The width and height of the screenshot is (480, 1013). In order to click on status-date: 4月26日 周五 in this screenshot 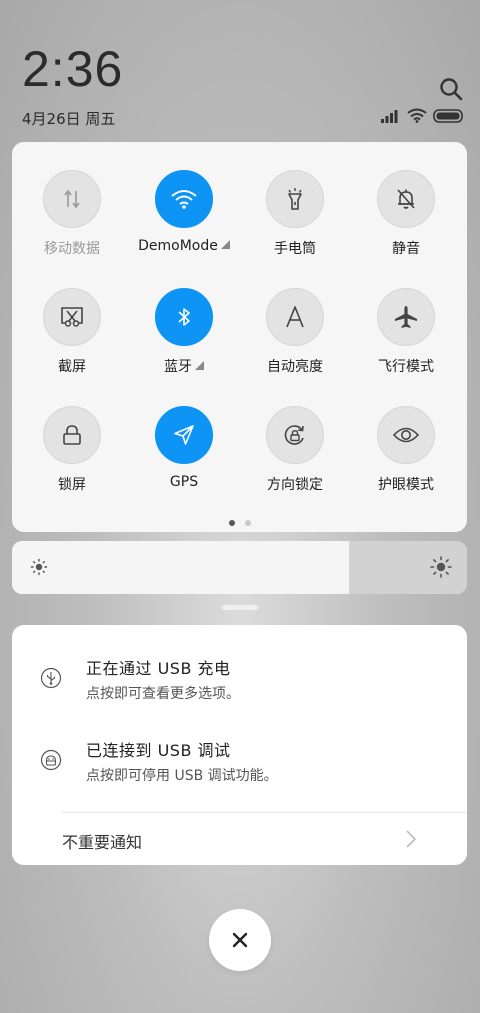, I will do `click(69, 119)`.